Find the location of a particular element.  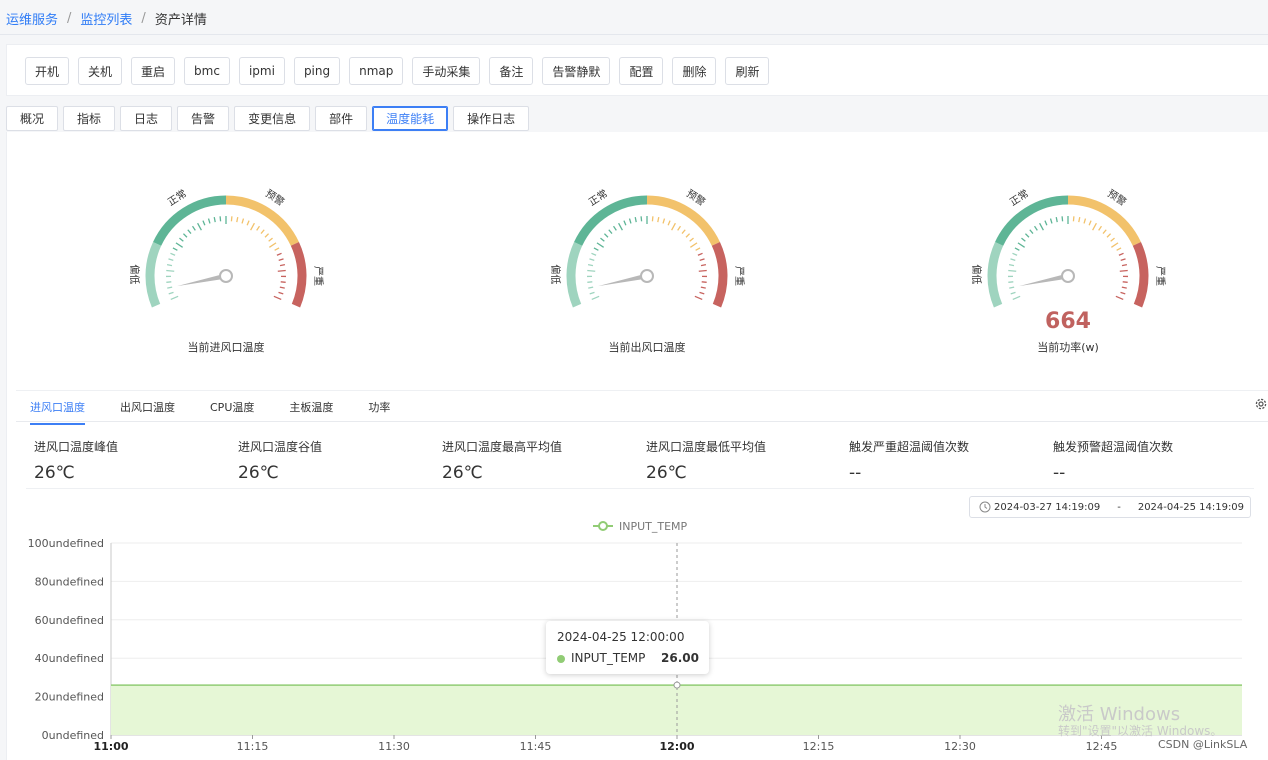

date-range-start: 2024-03-27 14:19:09 is located at coordinates (1047, 507).